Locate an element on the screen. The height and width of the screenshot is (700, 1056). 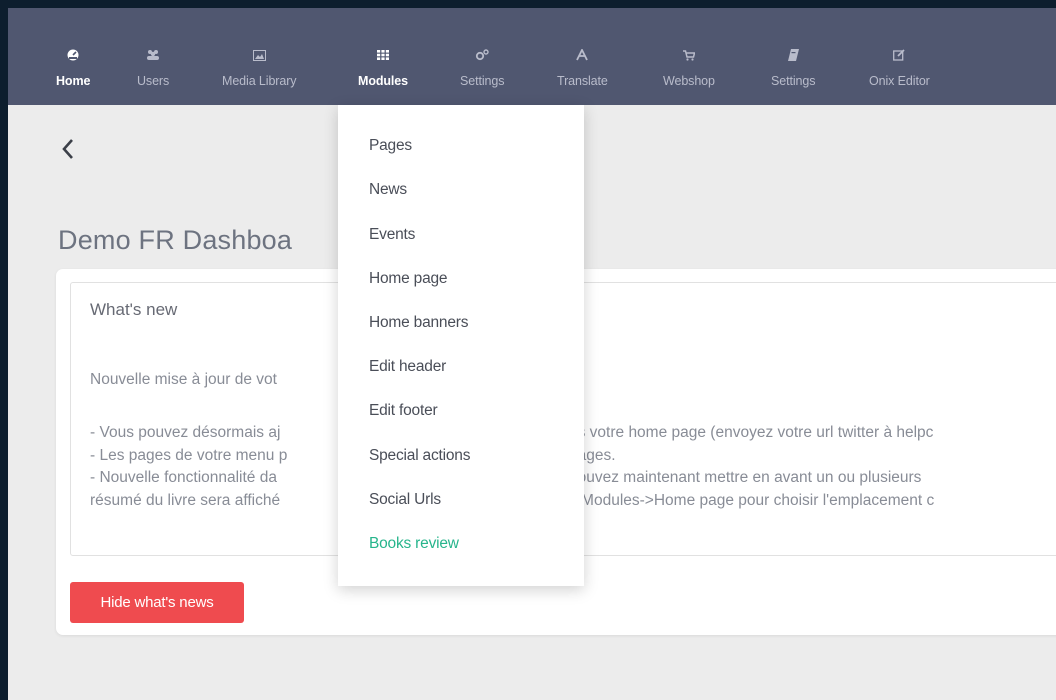
hide-whats-new-button: Hide what's news is located at coordinates (157, 602).